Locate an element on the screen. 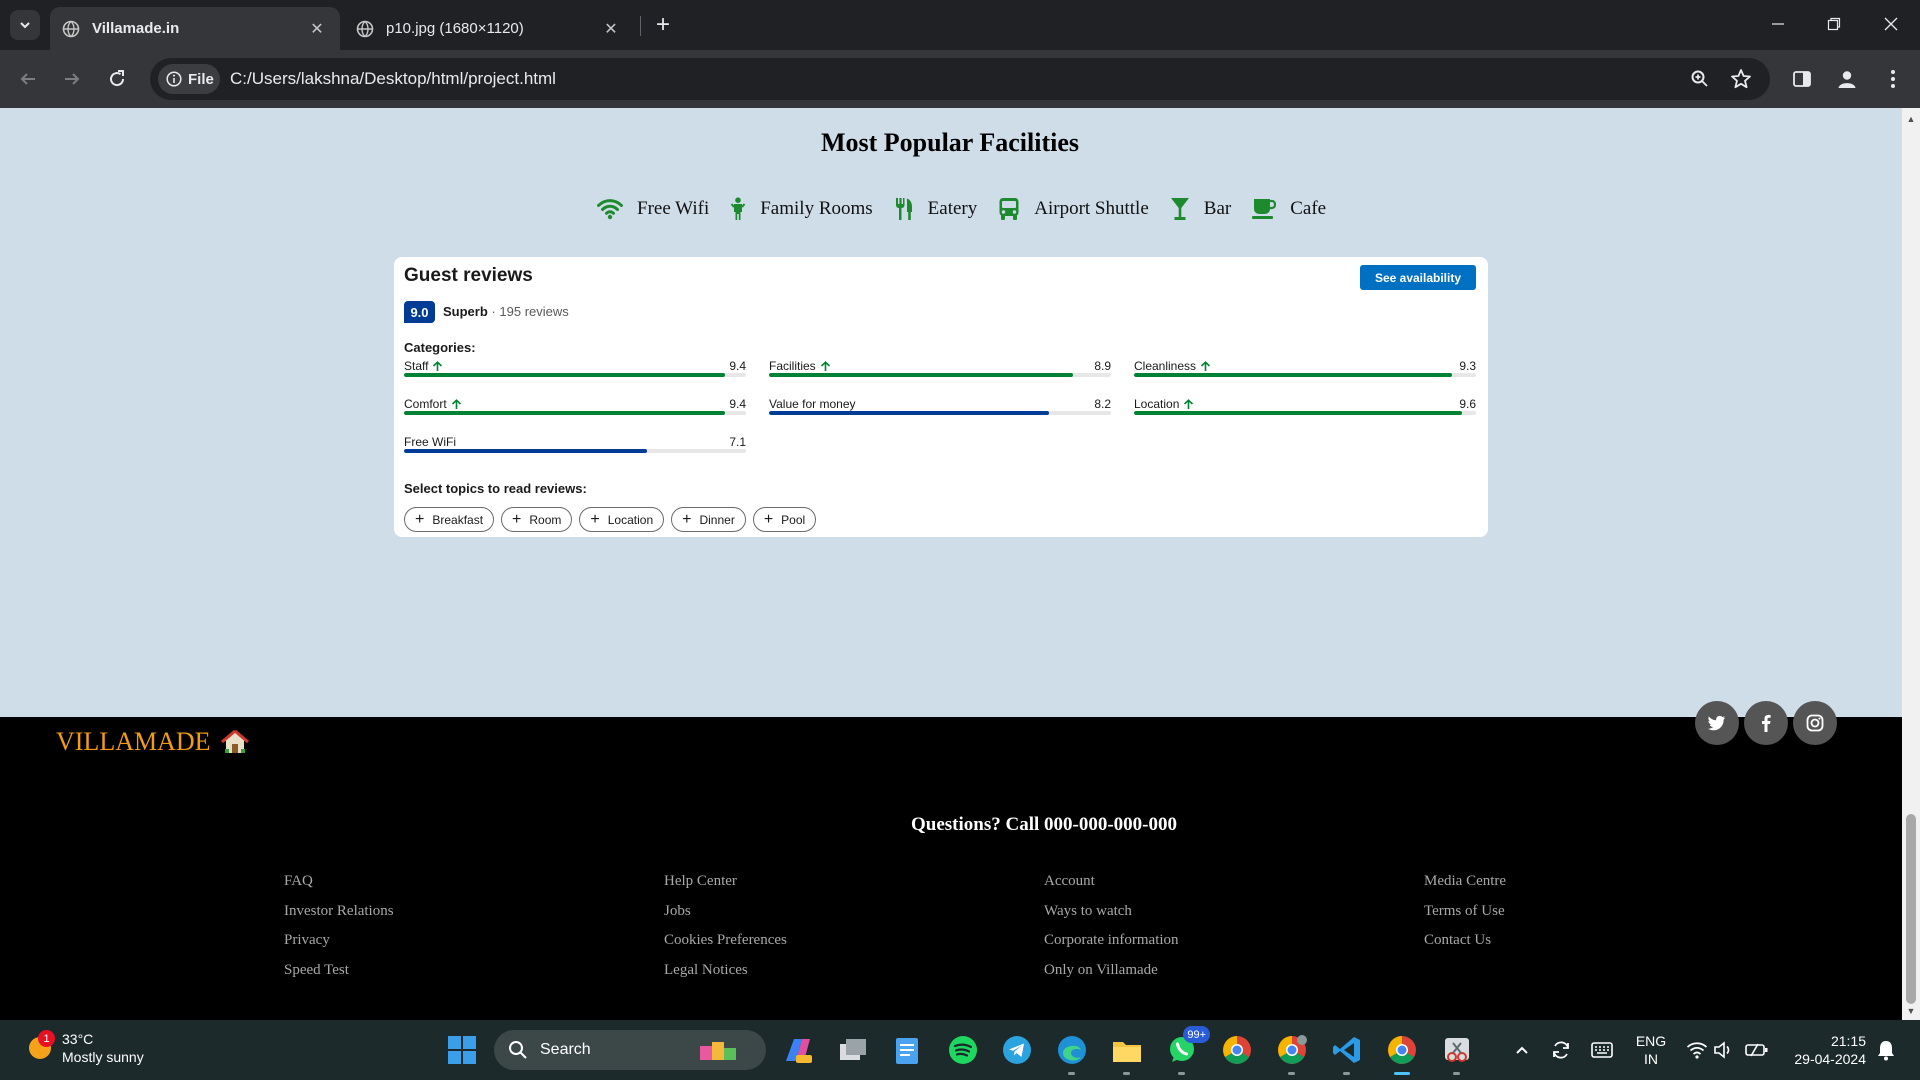 This screenshot has width=1920, height=1080. profile-button is located at coordinates (1847, 79).